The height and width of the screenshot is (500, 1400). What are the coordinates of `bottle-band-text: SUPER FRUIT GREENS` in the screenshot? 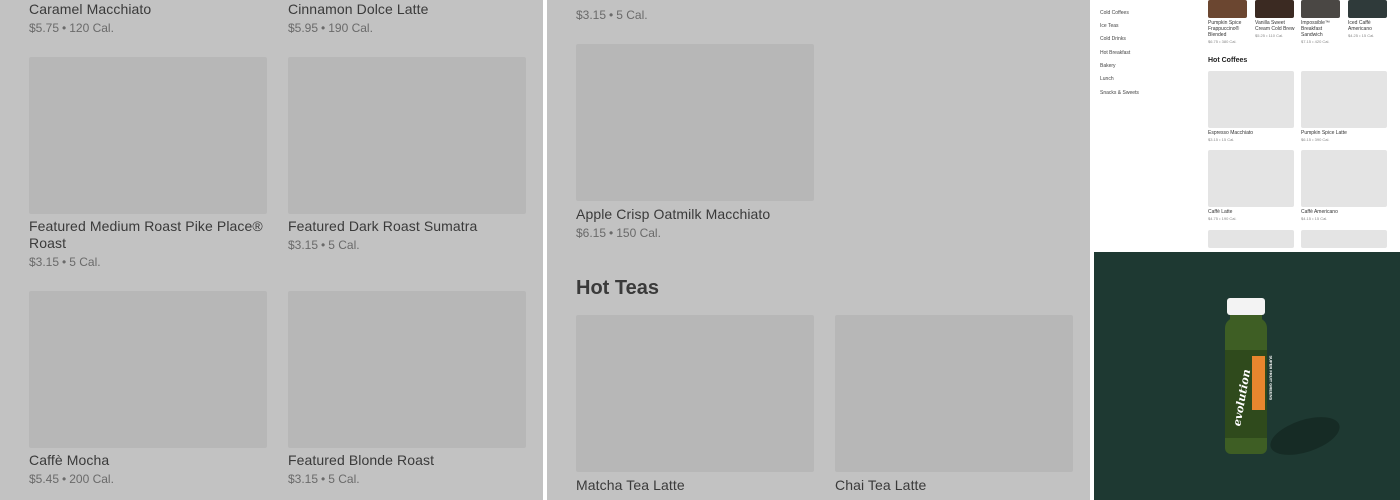 It's located at (1271, 378).